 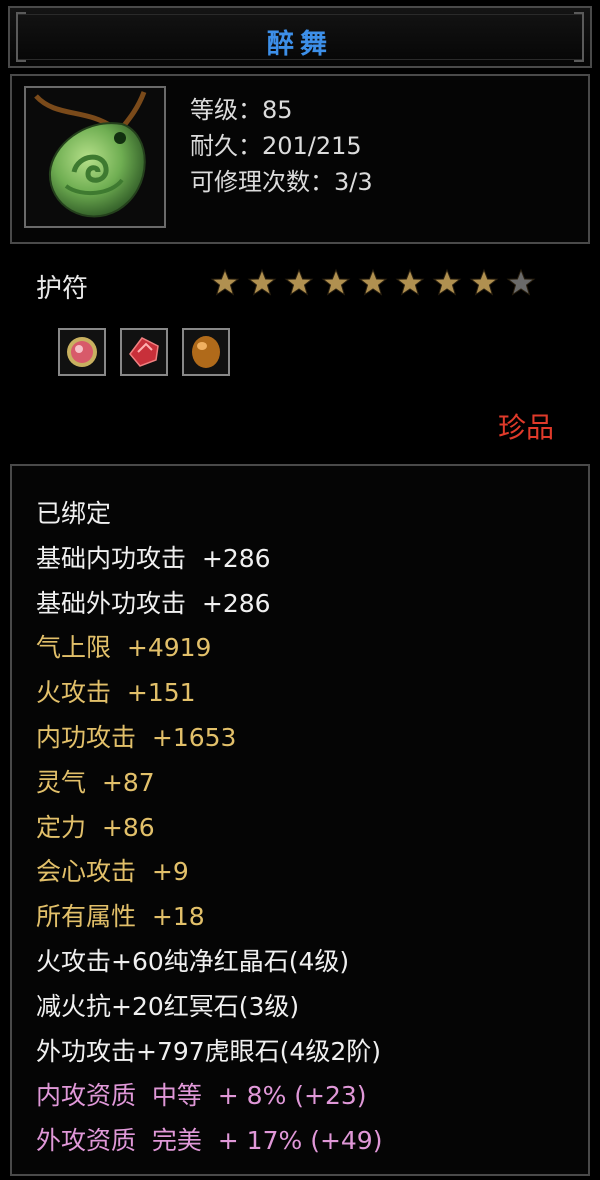 I want to click on attribute-line: 灵气 +87, so click(x=95, y=782).